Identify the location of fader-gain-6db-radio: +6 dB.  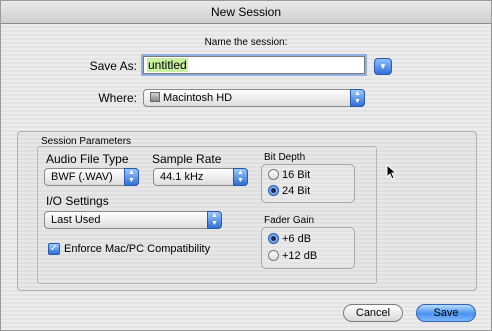
(289, 239).